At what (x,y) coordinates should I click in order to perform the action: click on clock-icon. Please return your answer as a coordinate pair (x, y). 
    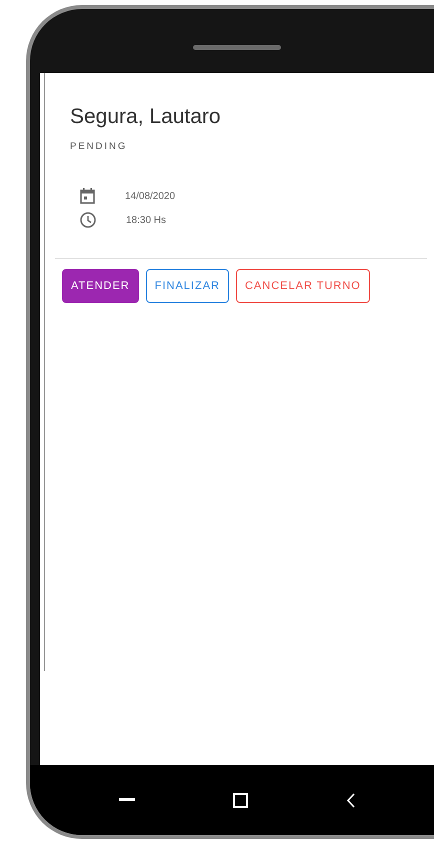
    Looking at the image, I should click on (88, 220).